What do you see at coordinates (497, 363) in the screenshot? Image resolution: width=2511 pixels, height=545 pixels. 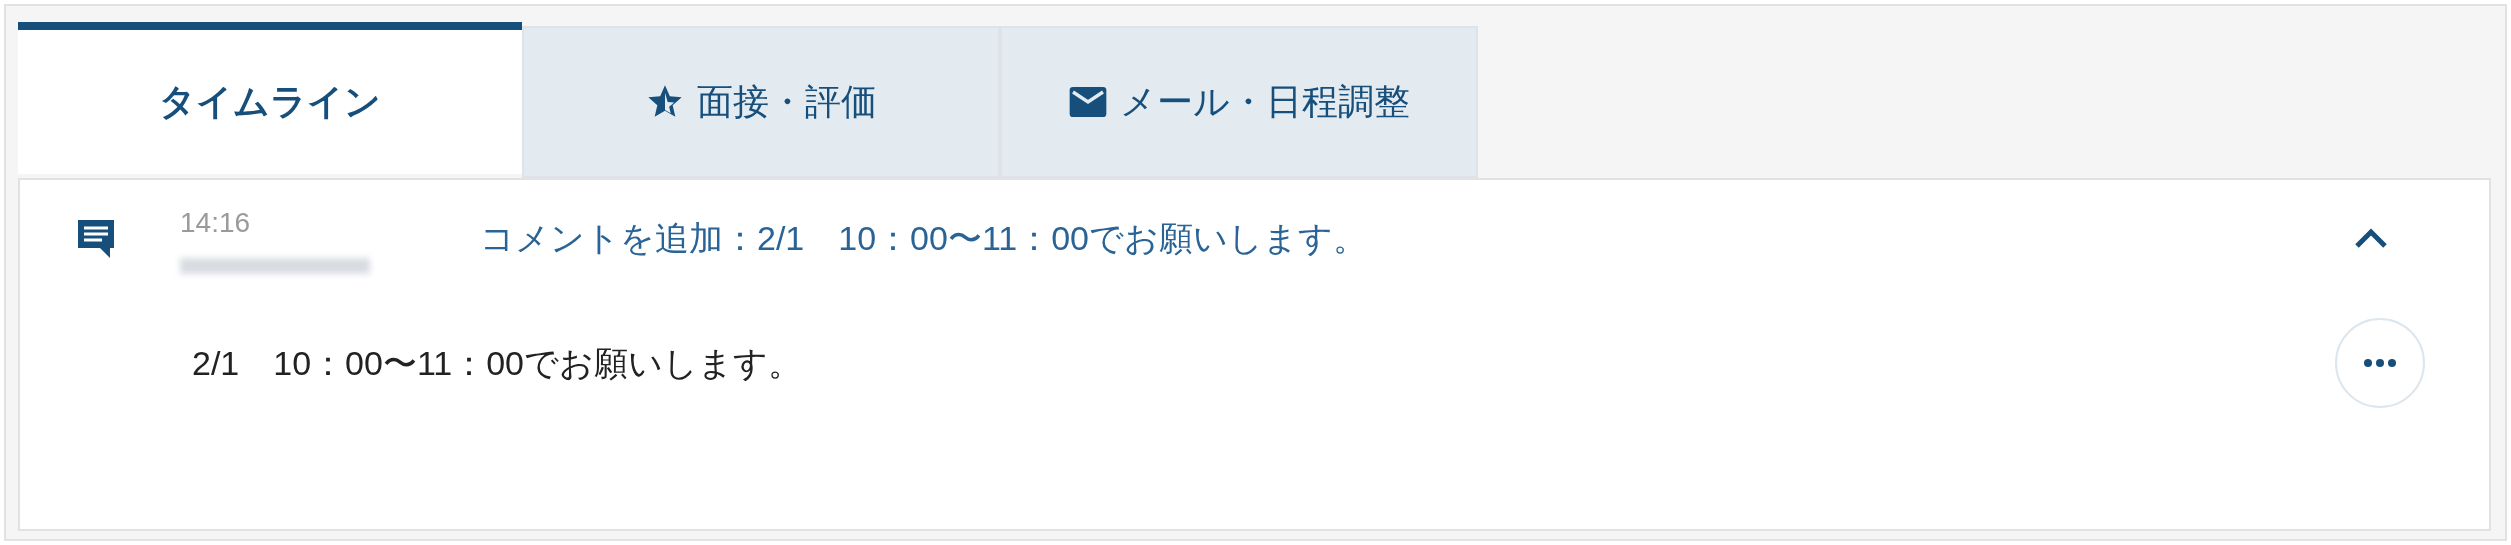 I see `comment-text: 2/1 10：00〜11：00でお願いします。` at bounding box center [497, 363].